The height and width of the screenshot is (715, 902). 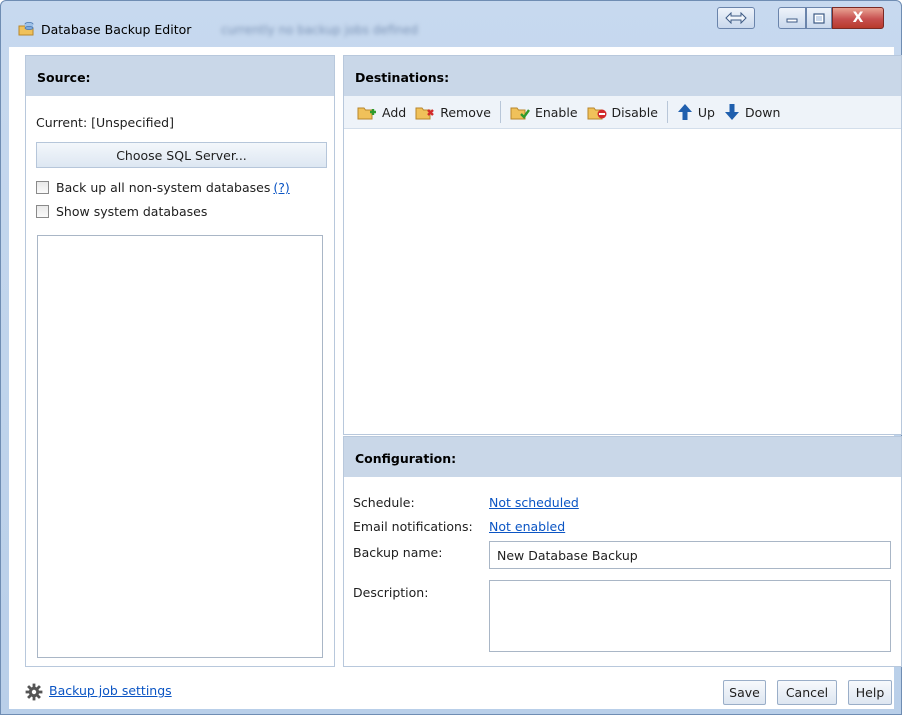 I want to click on swap-arrows-icon, so click(x=736, y=18).